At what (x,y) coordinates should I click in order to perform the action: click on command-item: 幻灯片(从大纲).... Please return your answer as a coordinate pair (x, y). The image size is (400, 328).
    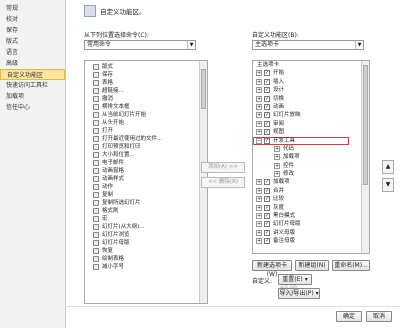
    Looking at the image, I should click on (146, 227).